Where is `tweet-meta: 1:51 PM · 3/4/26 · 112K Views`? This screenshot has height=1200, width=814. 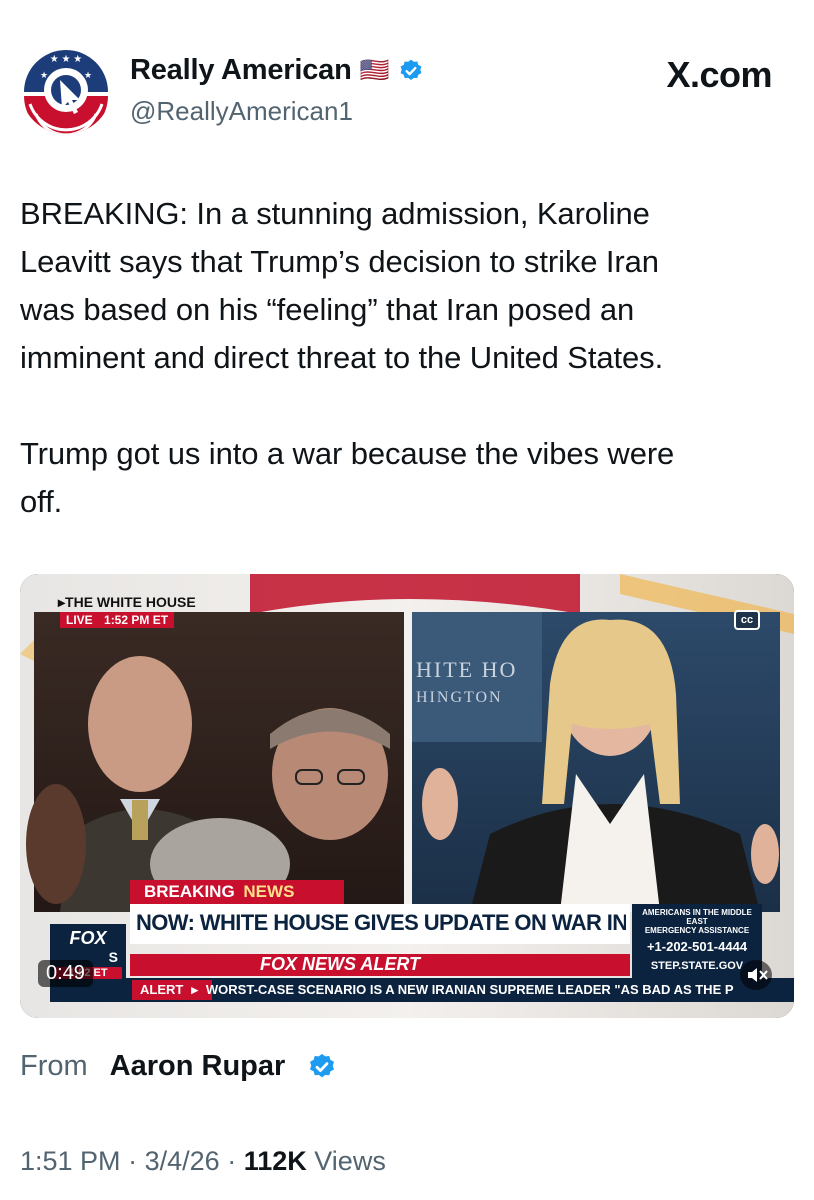
tweet-meta: 1:51 PM · 3/4/26 · 112K Views is located at coordinates (203, 1161).